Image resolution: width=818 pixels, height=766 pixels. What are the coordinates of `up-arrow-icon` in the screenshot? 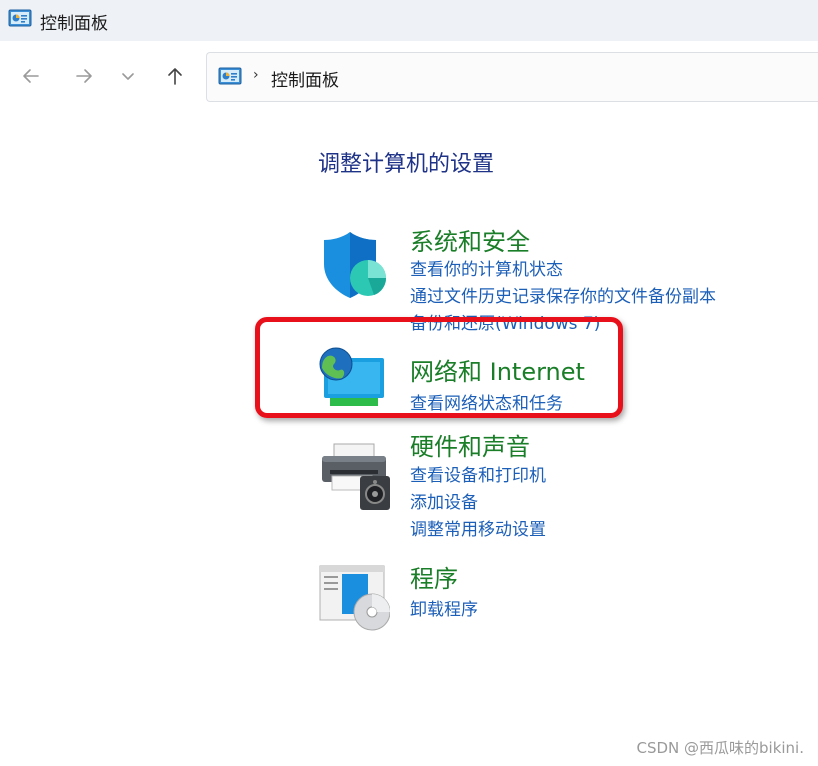 It's located at (175, 76).